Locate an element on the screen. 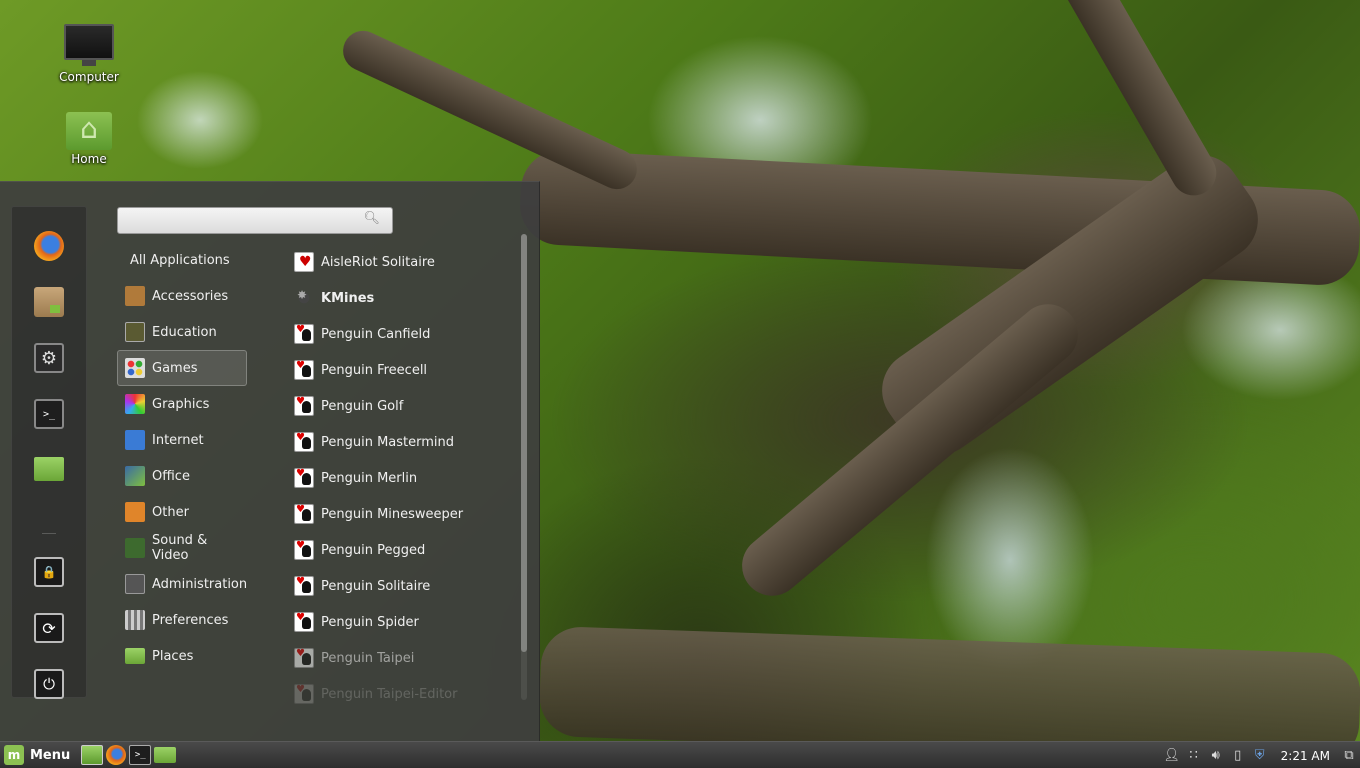  app-penguin-mastermind: Penguin Mastermind is located at coordinates (405, 442).